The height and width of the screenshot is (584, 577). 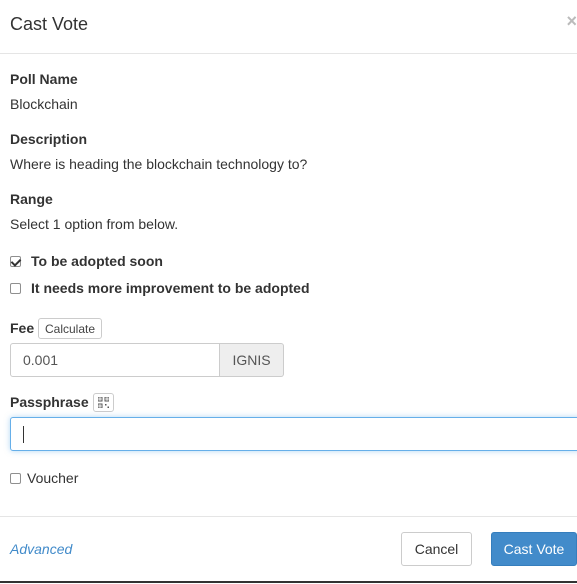 What do you see at coordinates (94, 224) in the screenshot?
I see `range-value: Select 1 option from below.` at bounding box center [94, 224].